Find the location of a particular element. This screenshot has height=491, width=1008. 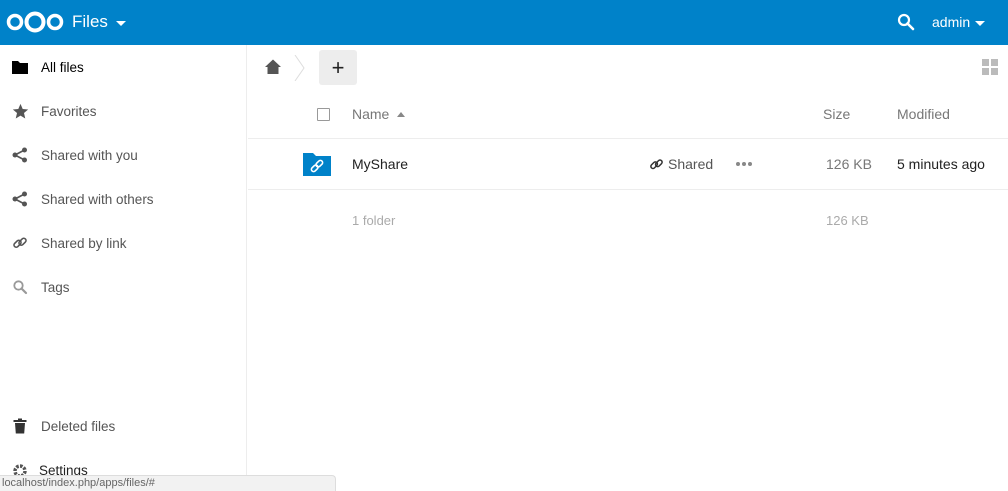

sidebar-item-label: Favorites is located at coordinates (69, 111).